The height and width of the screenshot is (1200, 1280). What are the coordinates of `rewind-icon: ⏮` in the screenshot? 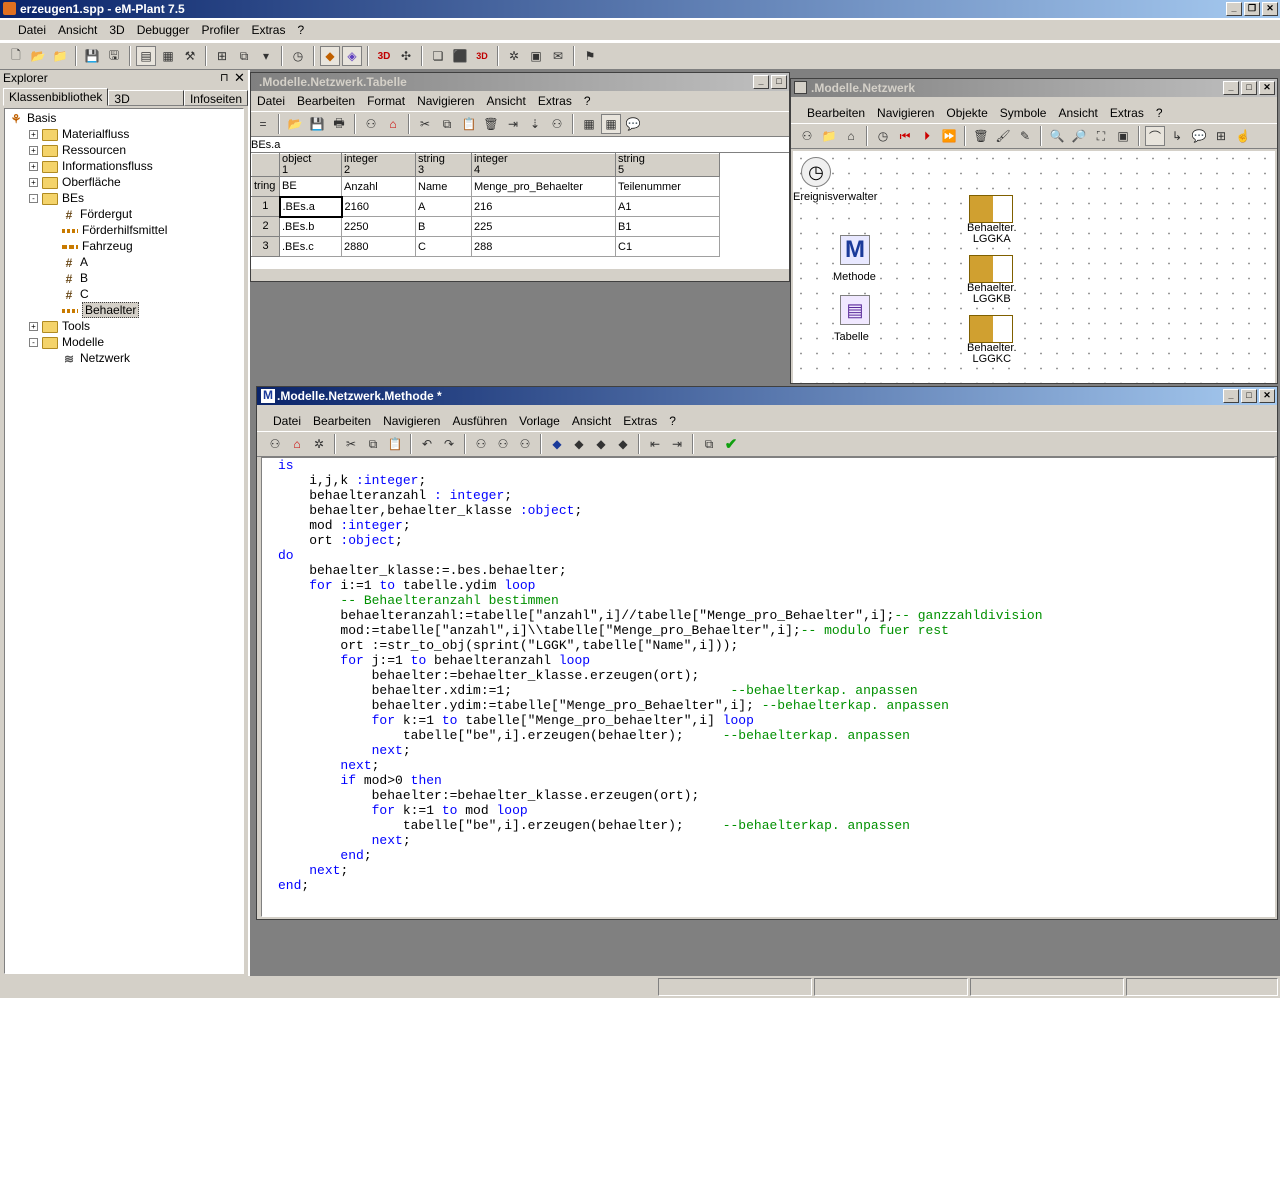 It's located at (905, 136).